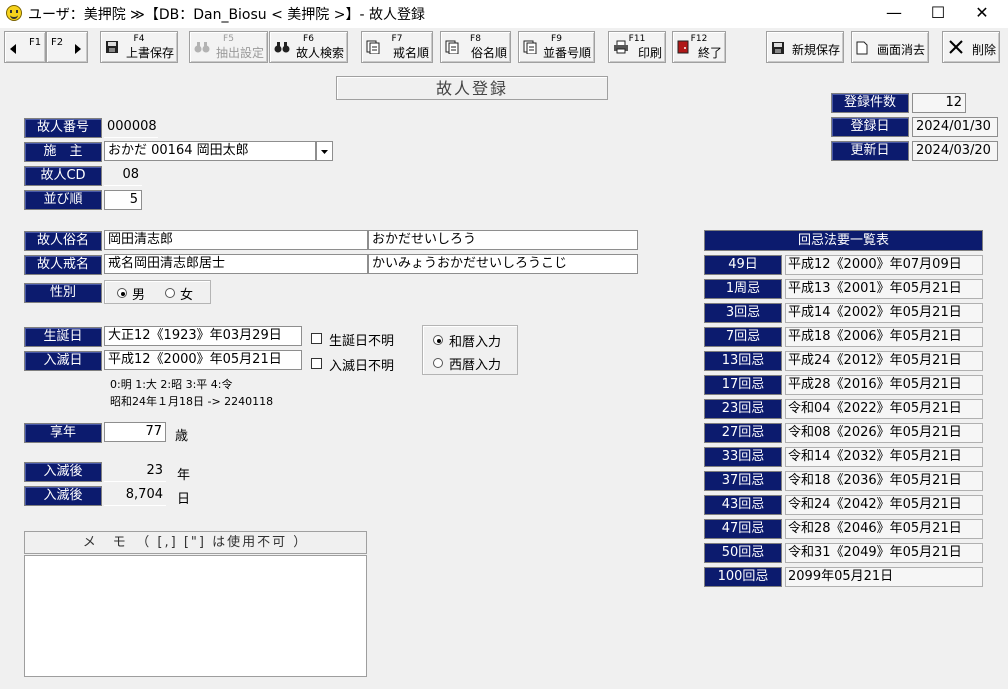 Image resolution: width=1008 pixels, height=689 pixels. I want to click on clear-screen-button: 画面消去, so click(890, 47).